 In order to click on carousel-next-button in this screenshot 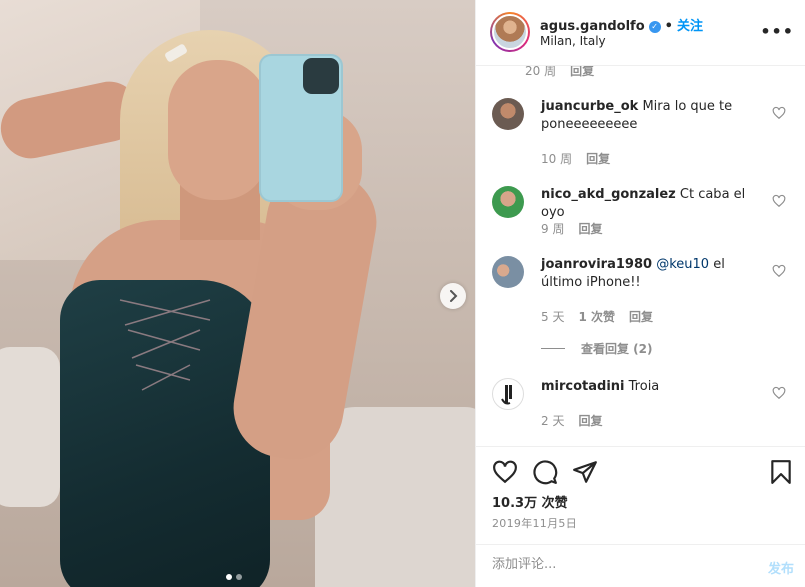, I will do `click(453, 296)`.